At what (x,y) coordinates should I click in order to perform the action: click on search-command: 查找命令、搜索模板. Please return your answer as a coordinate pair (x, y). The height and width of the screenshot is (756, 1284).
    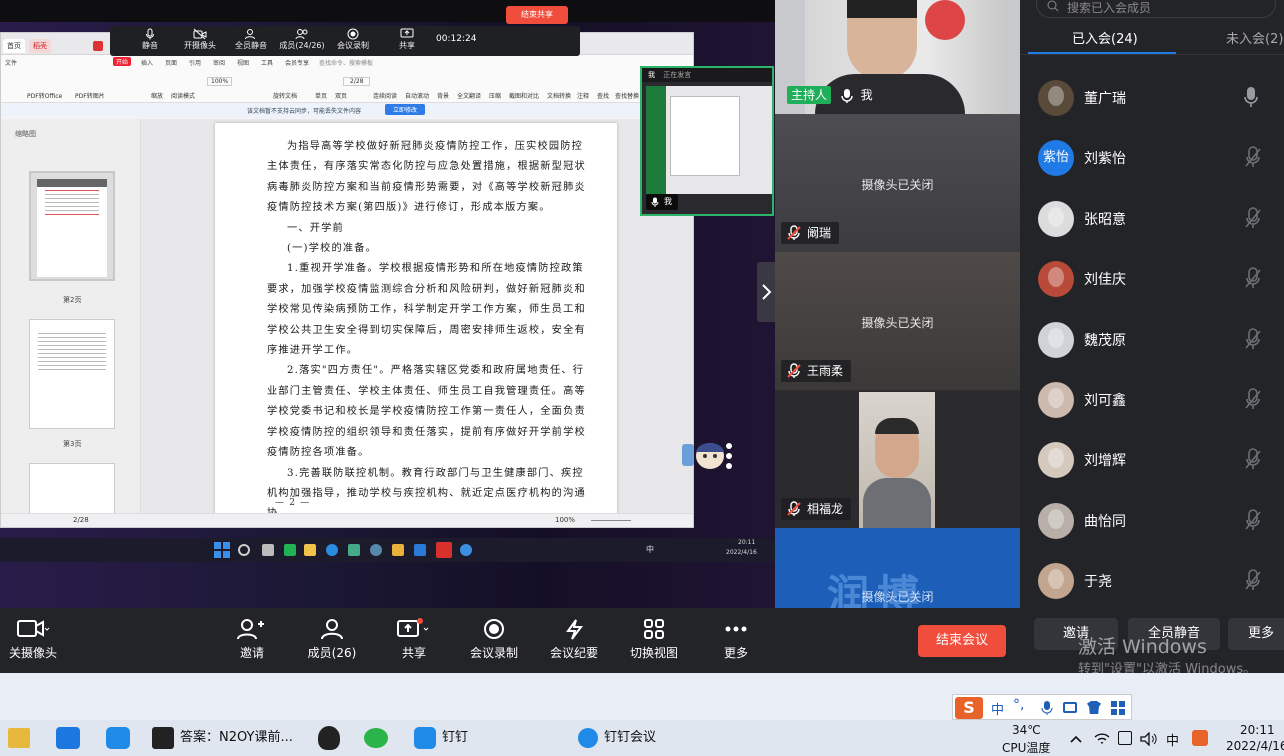
    Looking at the image, I should click on (346, 62).